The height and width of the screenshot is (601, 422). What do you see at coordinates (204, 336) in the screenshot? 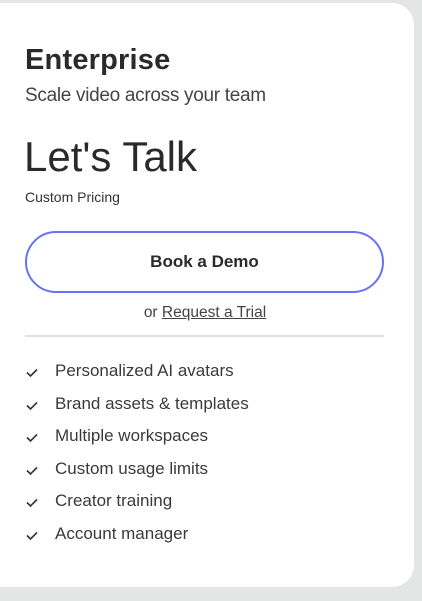
I see `divider` at bounding box center [204, 336].